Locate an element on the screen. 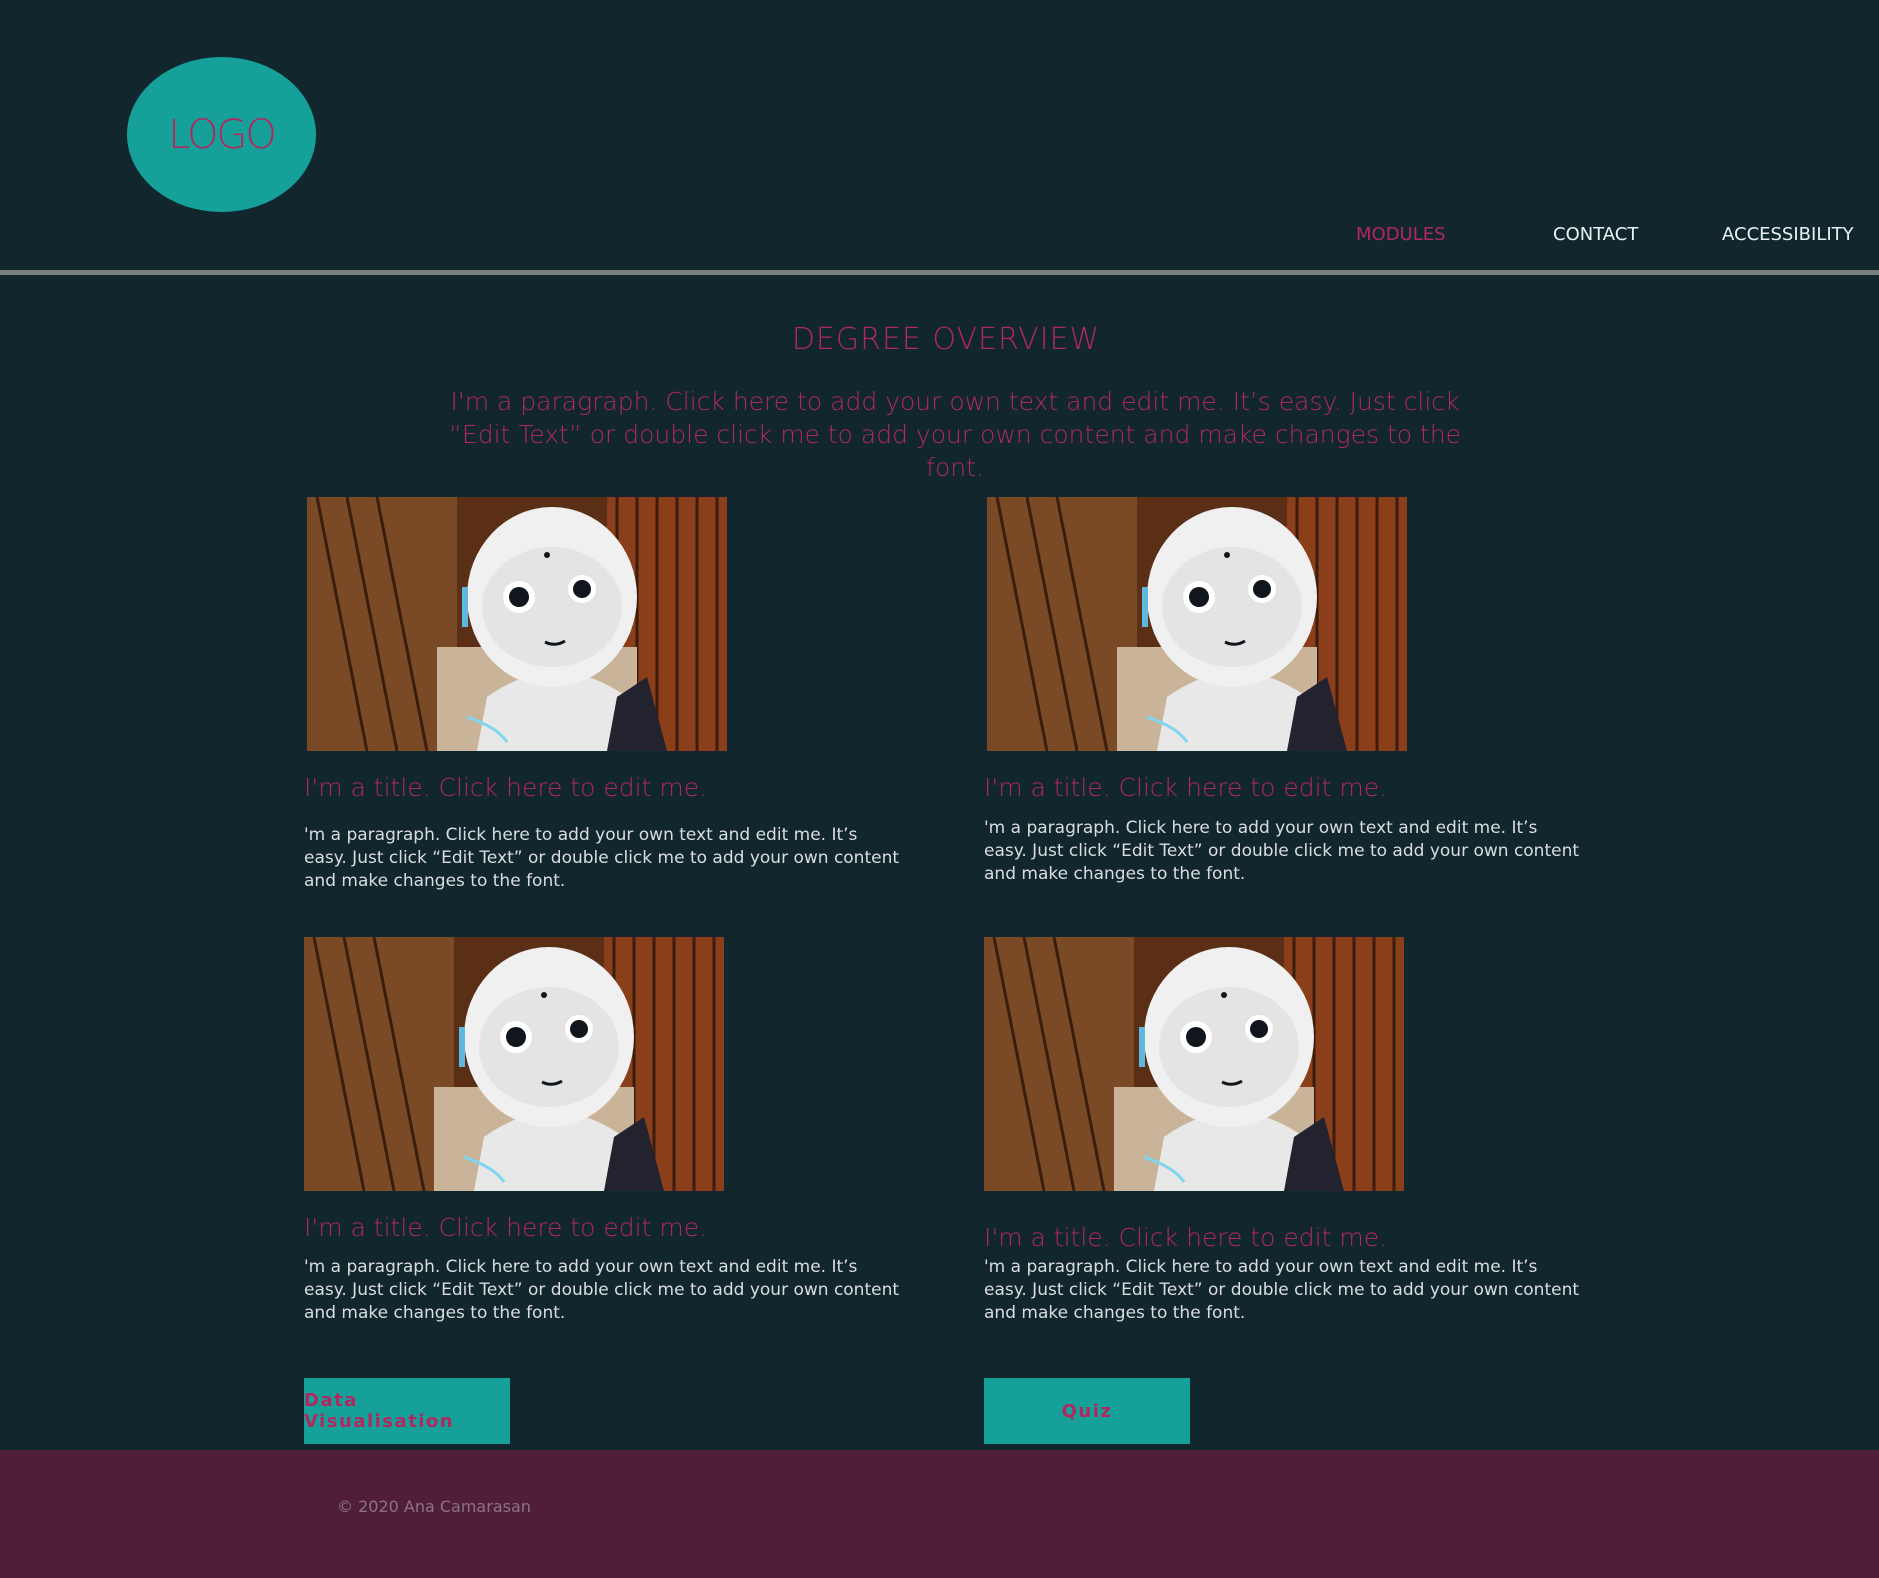 The width and height of the screenshot is (1879, 1578). header-divider is located at coordinates (939, 272).